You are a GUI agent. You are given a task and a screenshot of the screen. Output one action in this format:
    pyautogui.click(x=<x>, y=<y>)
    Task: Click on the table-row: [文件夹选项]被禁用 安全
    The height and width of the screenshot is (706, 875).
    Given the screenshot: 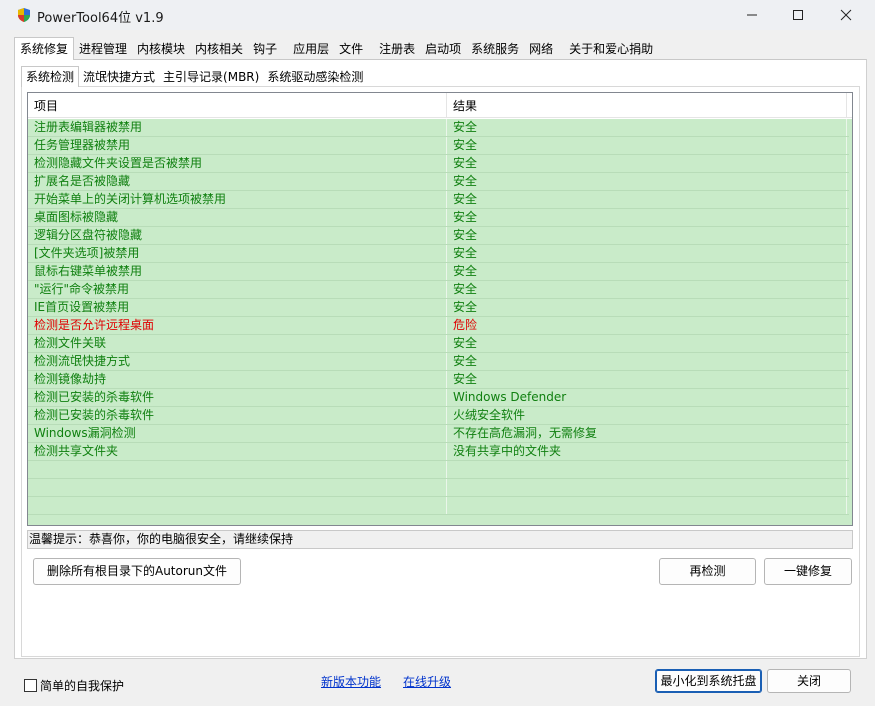 What is the action you would take?
    pyautogui.click(x=439, y=254)
    